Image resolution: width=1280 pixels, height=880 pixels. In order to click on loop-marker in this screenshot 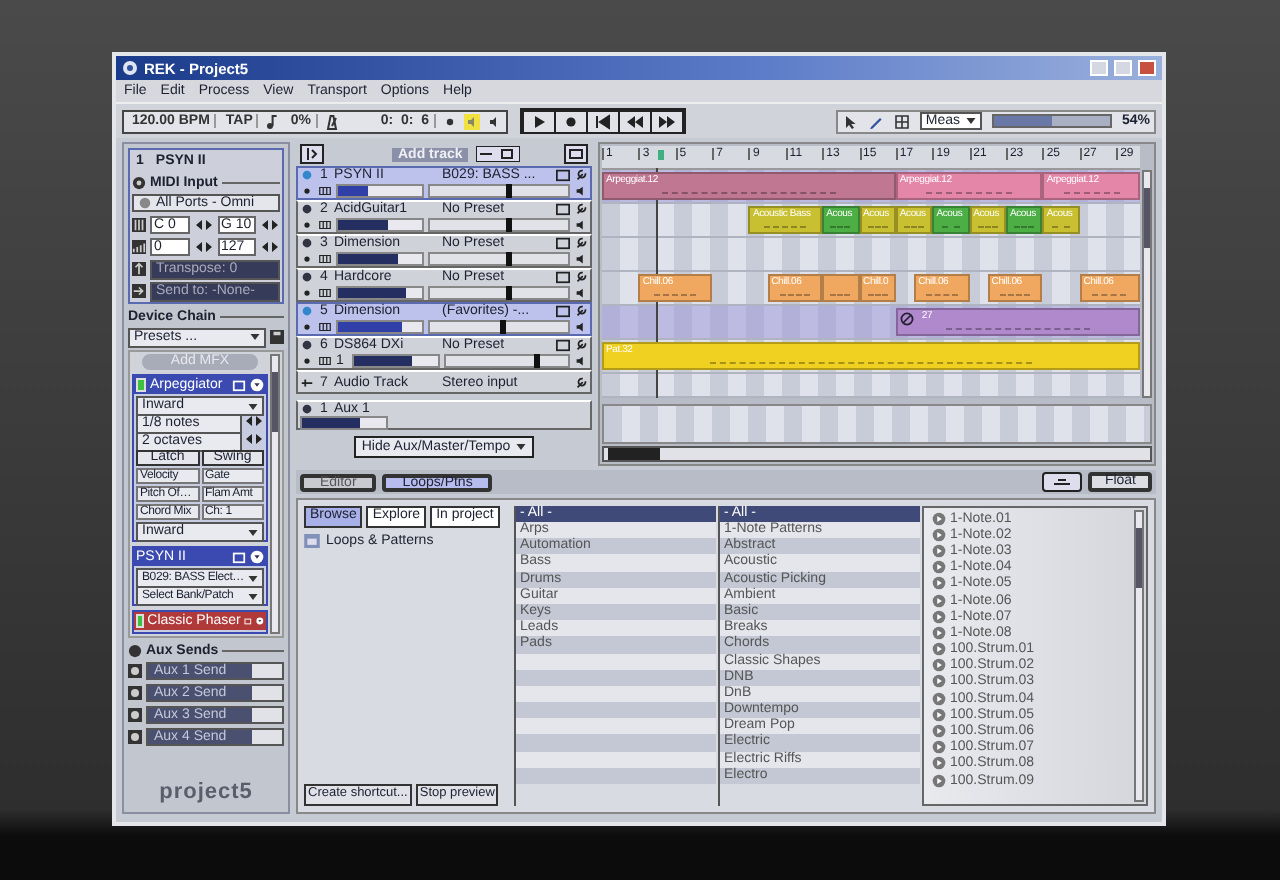, I will do `click(661, 155)`.